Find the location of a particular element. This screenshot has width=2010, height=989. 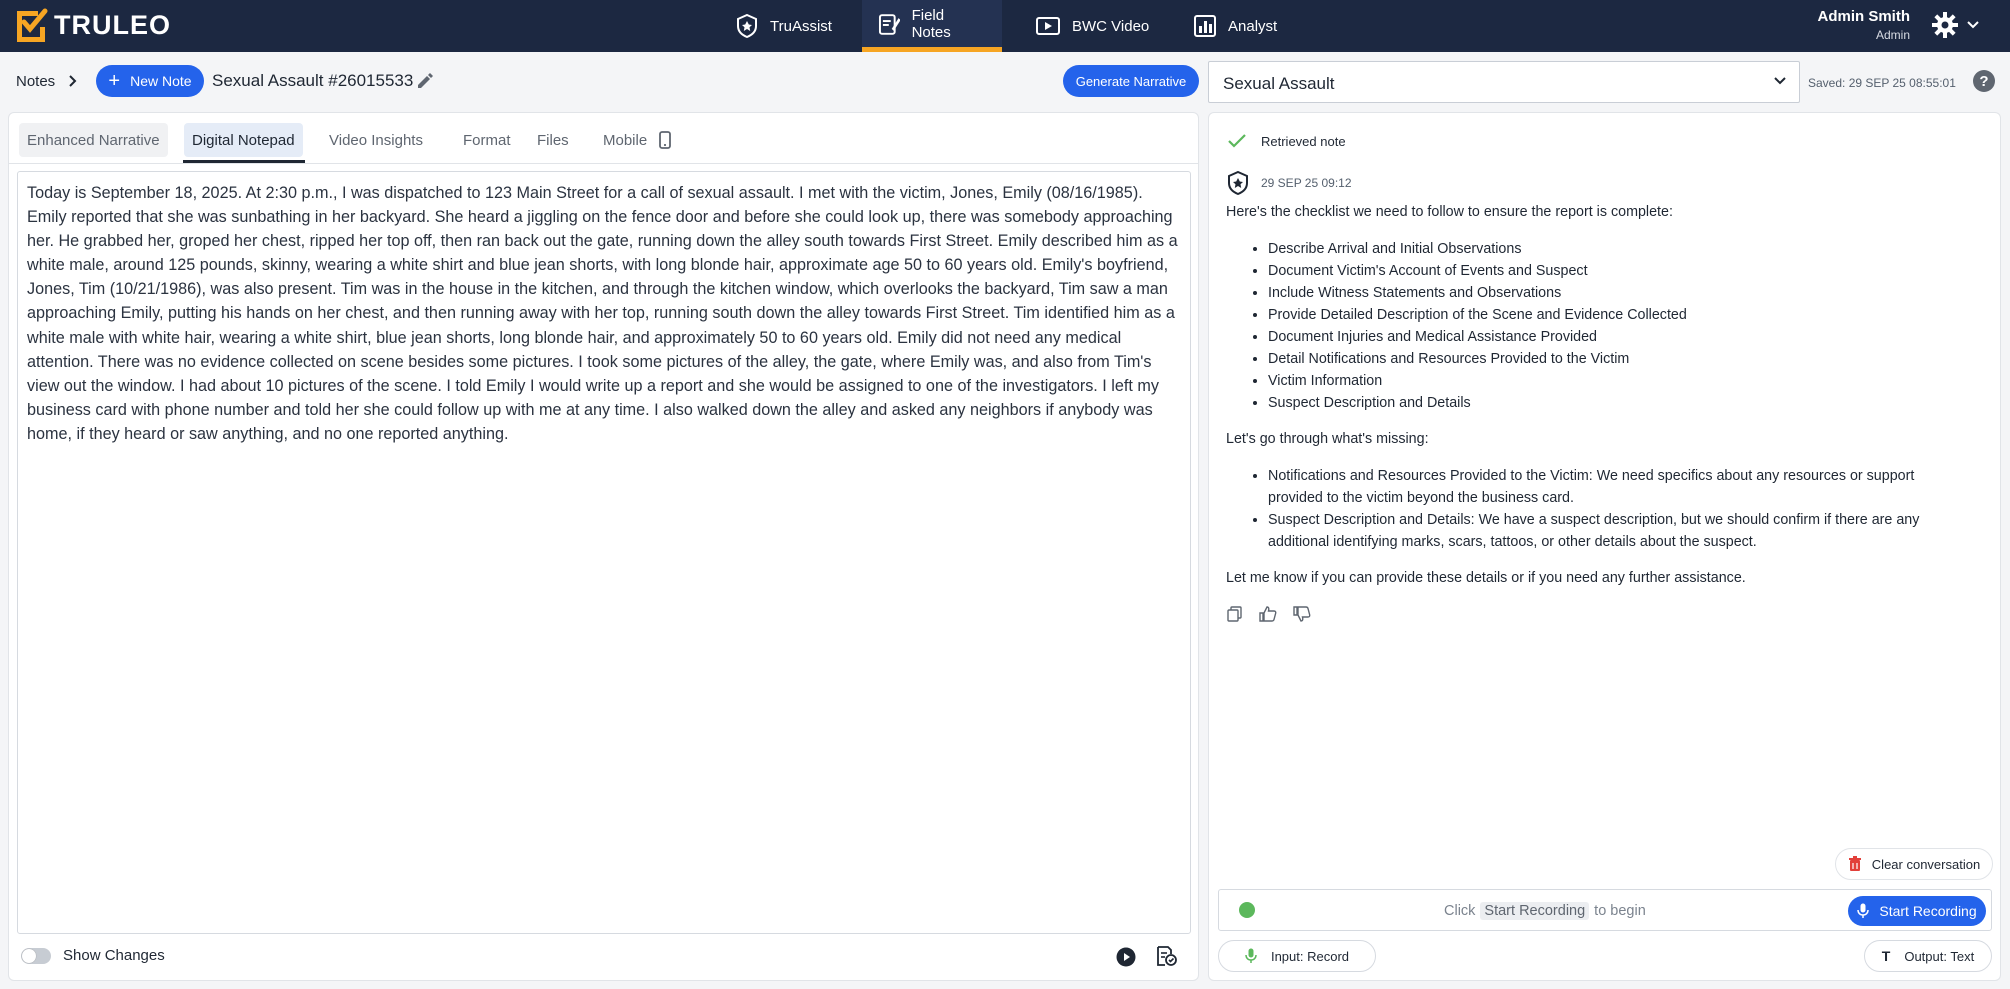

copy-icon is located at coordinates (1235, 614).